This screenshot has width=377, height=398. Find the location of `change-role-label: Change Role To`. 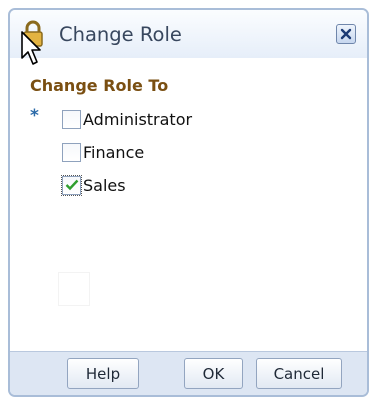

change-role-label: Change Role To is located at coordinates (99, 85).